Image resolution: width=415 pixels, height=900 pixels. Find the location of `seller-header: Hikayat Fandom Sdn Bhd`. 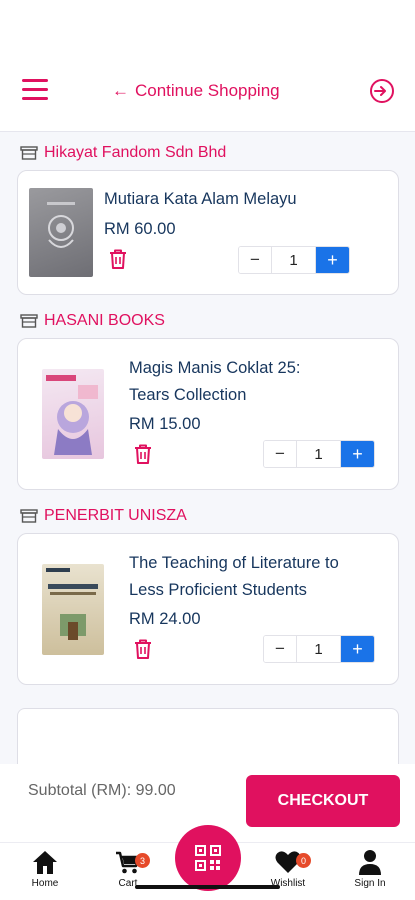

seller-header: Hikayat Fandom Sdn Bhd is located at coordinates (123, 153).